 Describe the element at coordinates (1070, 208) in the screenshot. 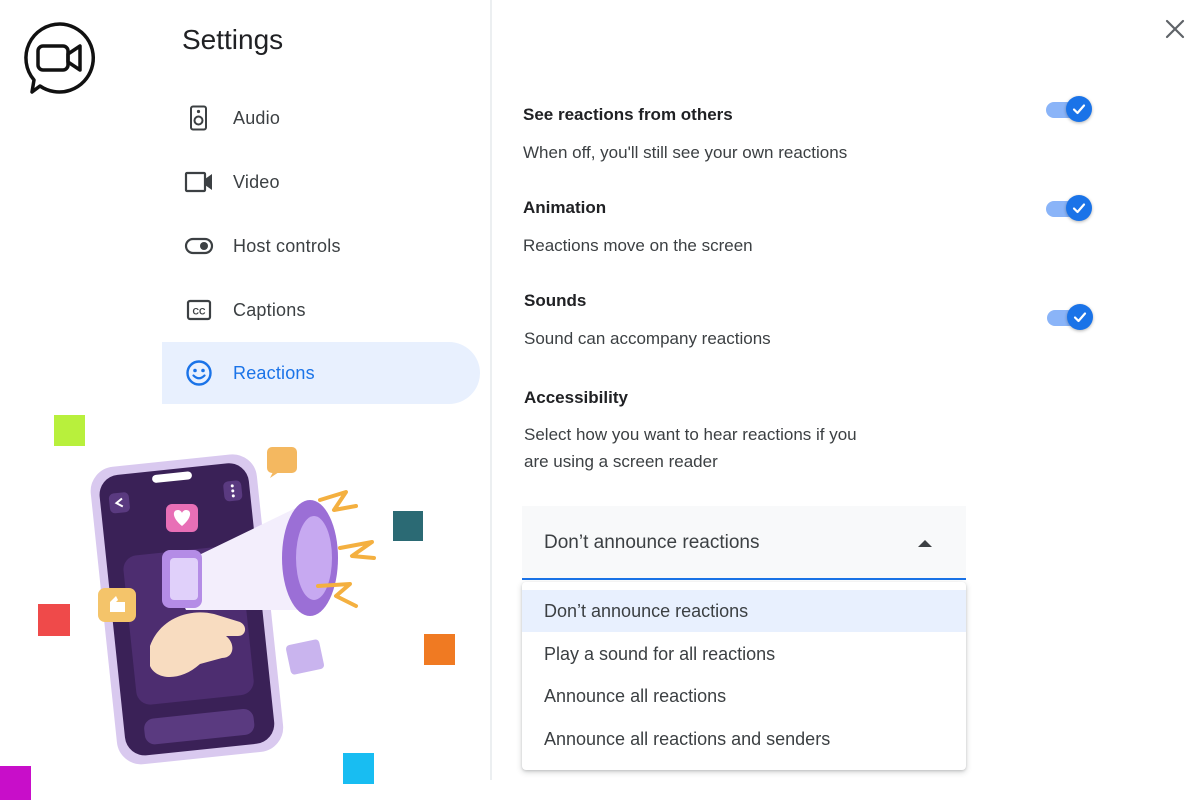

I see `animation-toggle` at that location.